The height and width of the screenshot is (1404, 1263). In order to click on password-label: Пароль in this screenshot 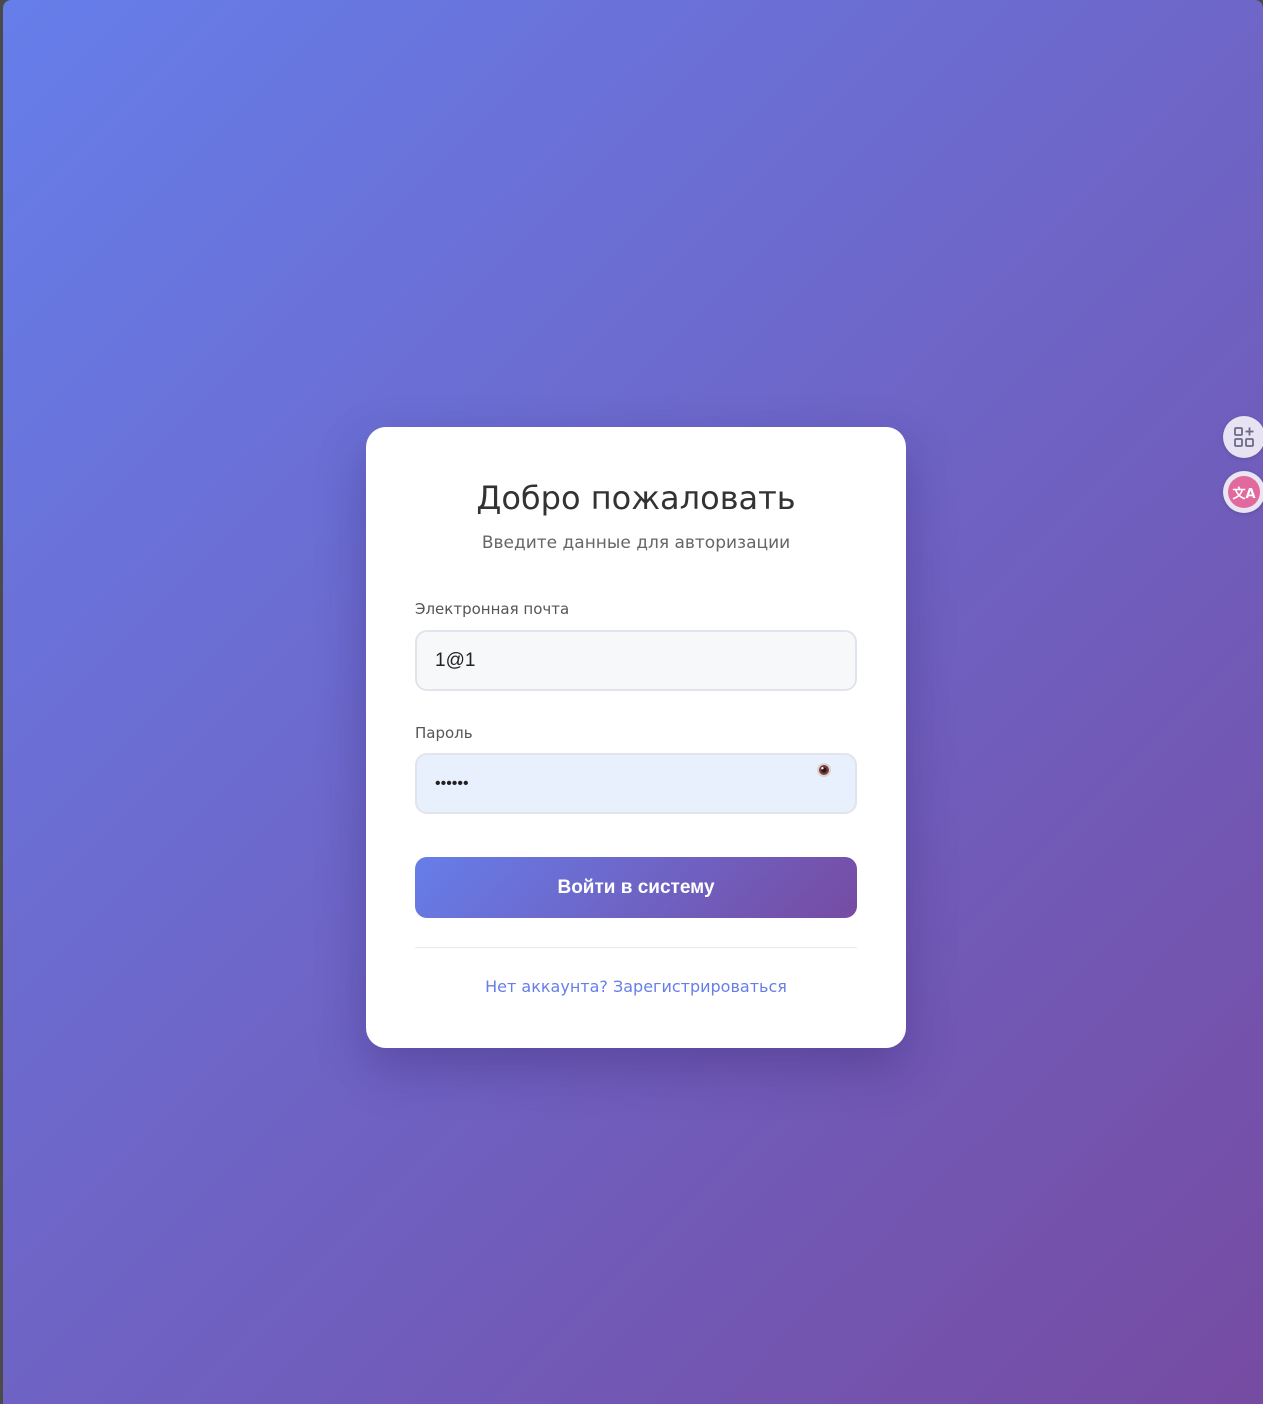, I will do `click(444, 733)`.